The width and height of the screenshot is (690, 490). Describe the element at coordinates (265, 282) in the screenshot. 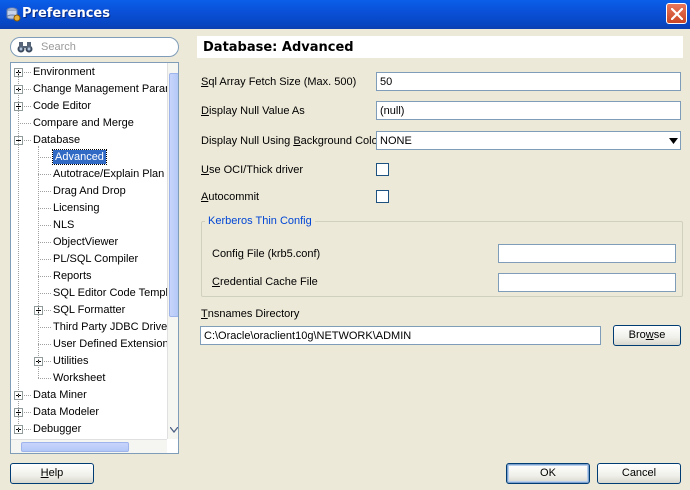

I see `credential-cache-label: Credential Cache File` at that location.